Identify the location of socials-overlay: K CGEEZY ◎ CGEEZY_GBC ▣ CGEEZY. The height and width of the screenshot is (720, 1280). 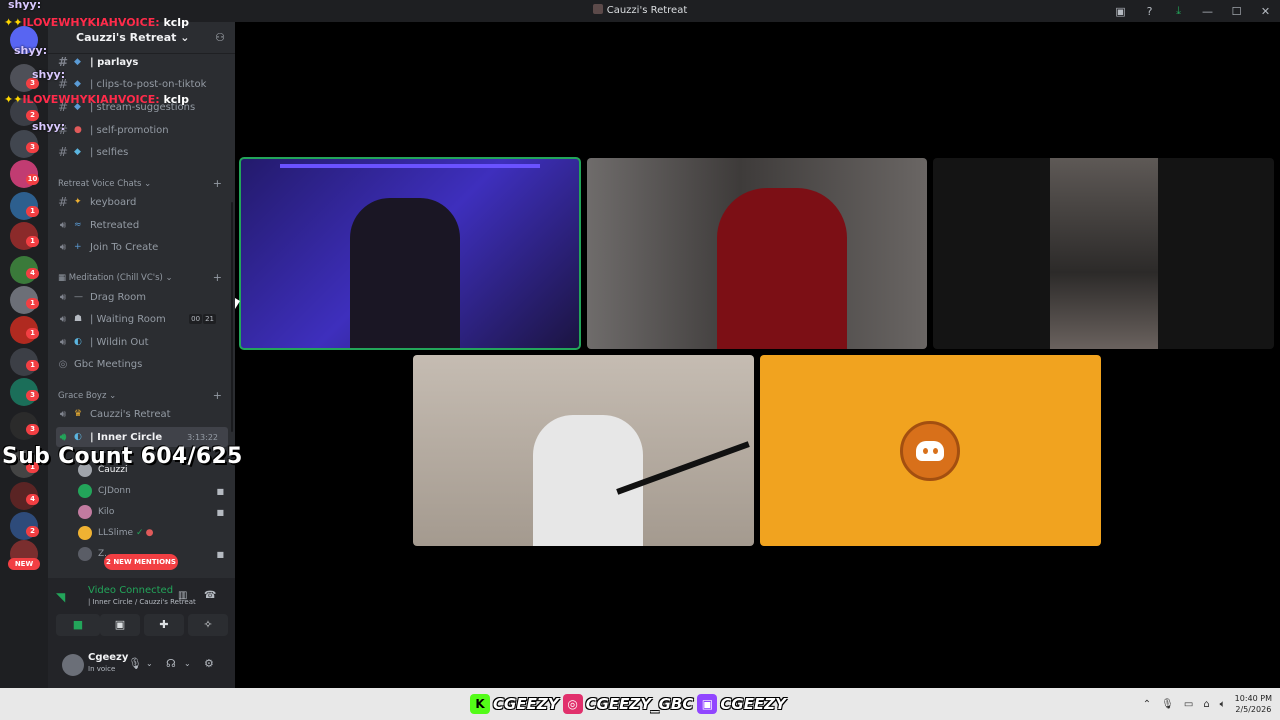
(630, 704).